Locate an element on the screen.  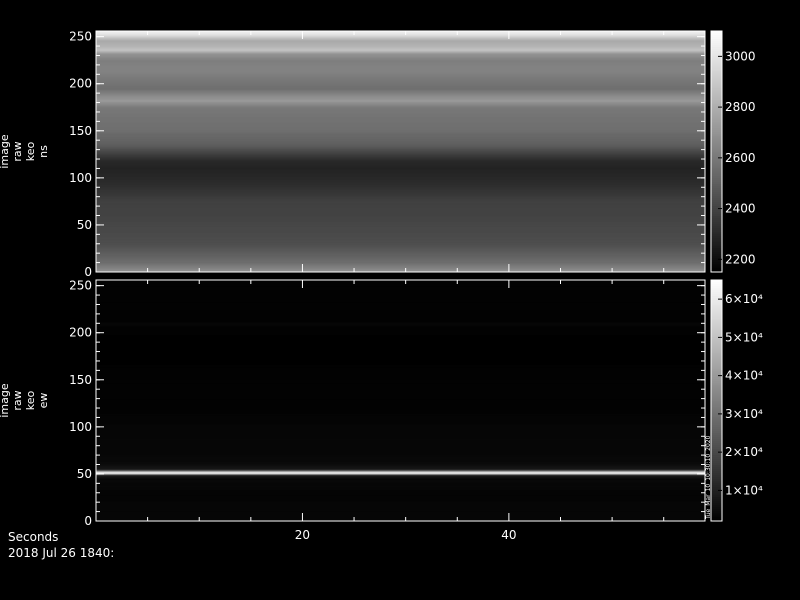
colorbar: 1×10⁴ 2×10⁴ 3×10⁴ 4×10⁴ 5×10⁴ 6×10⁴ is located at coordinates (736, 400).